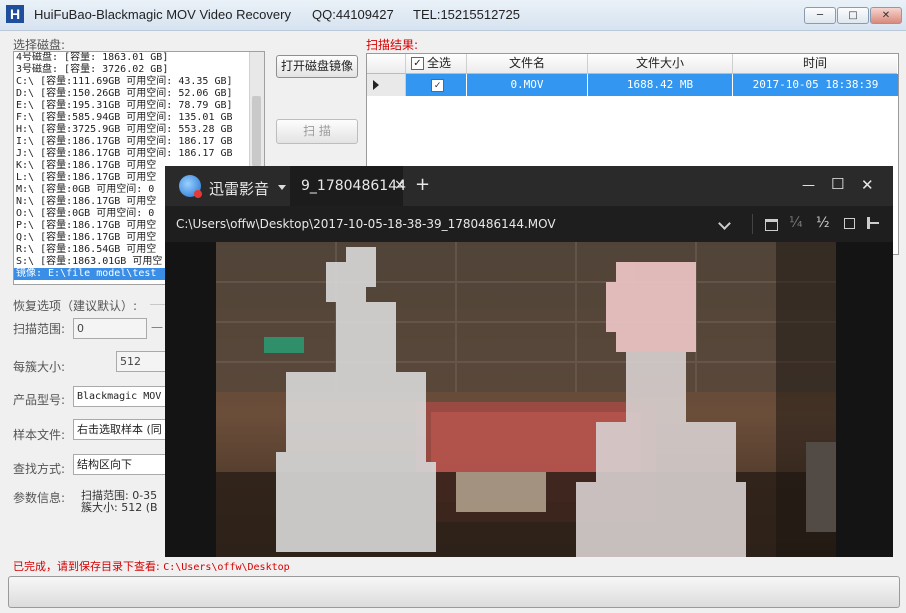  What do you see at coordinates (39, 498) in the screenshot?
I see `params-info-label: 参数信息:` at bounding box center [39, 498].